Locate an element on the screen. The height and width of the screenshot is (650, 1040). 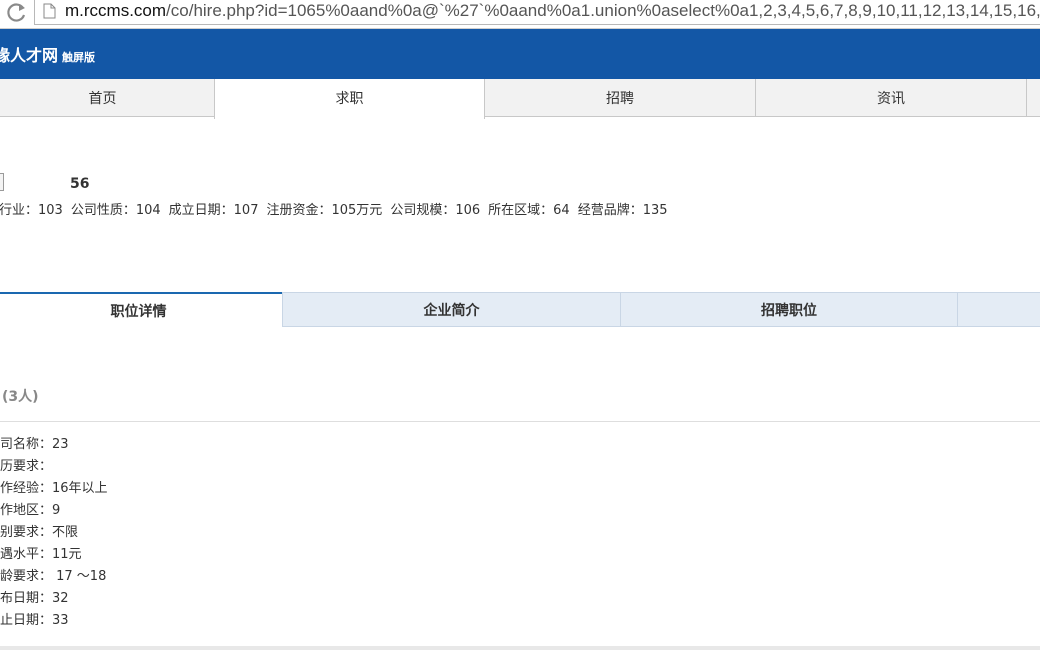
bottom-divider is located at coordinates (520, 648).